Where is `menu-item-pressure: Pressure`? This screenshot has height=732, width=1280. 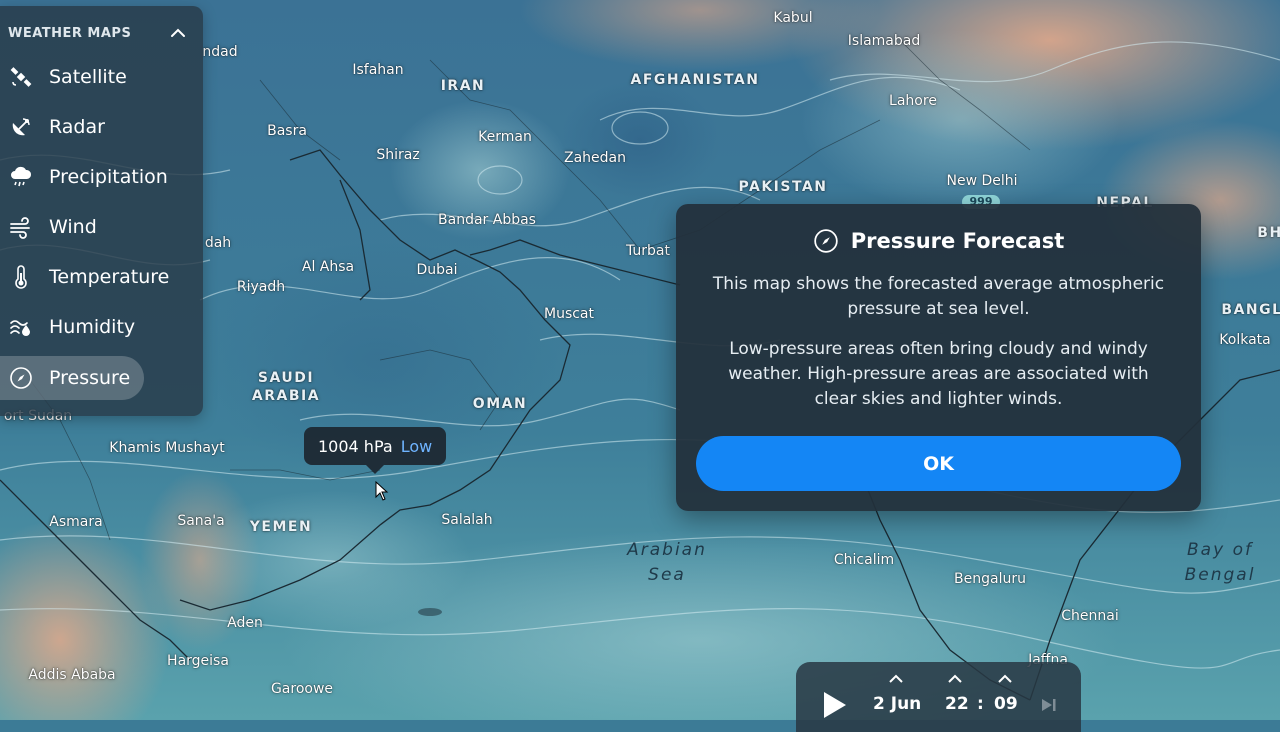
menu-item-pressure: Pressure is located at coordinates (72, 378).